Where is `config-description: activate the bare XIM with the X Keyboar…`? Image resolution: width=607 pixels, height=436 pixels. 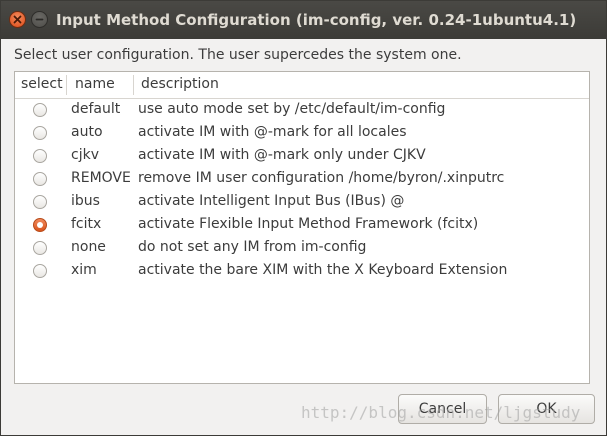
config-description: activate the bare XIM with the X Keyboar… is located at coordinates (323, 270).